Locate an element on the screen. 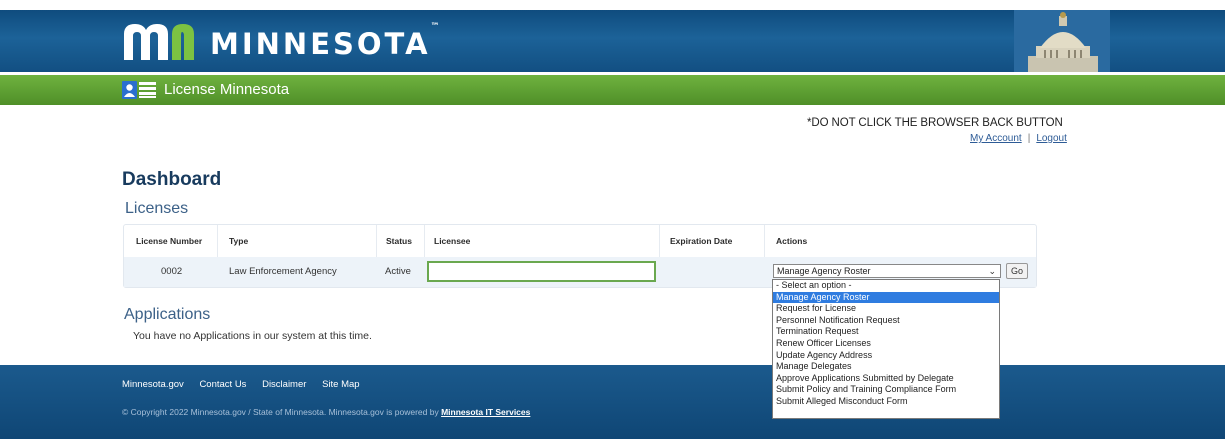  dropdown-option: - Select an option - is located at coordinates (886, 286).